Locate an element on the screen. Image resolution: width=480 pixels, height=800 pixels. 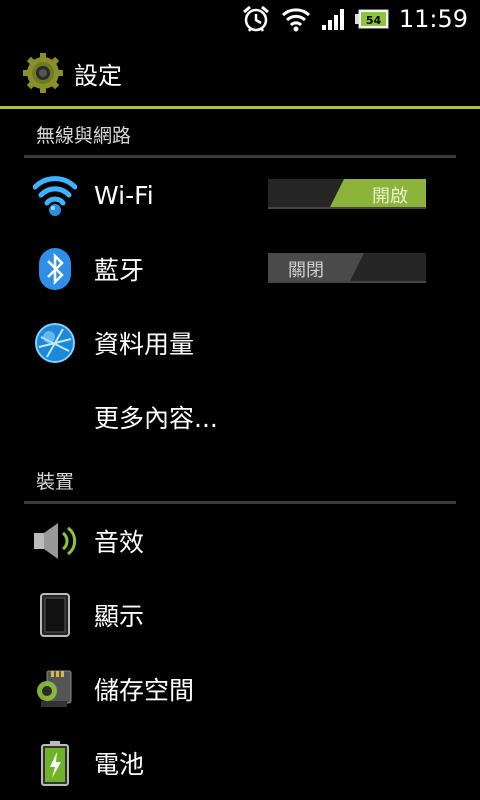
bluetooth-icon is located at coordinates (55, 269).